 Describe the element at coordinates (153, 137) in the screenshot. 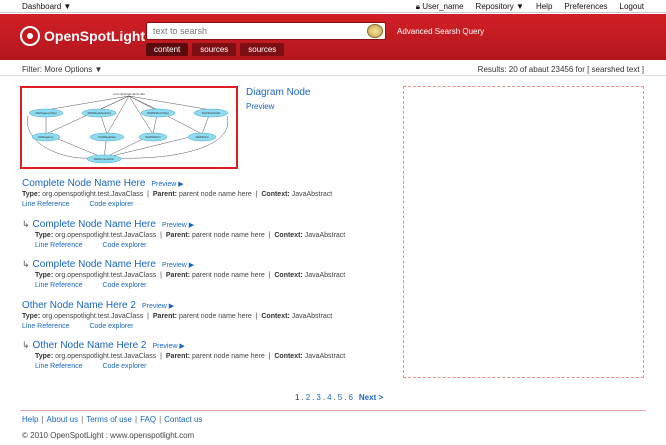

I see `diagram-node-label: DAOHistoric` at that location.